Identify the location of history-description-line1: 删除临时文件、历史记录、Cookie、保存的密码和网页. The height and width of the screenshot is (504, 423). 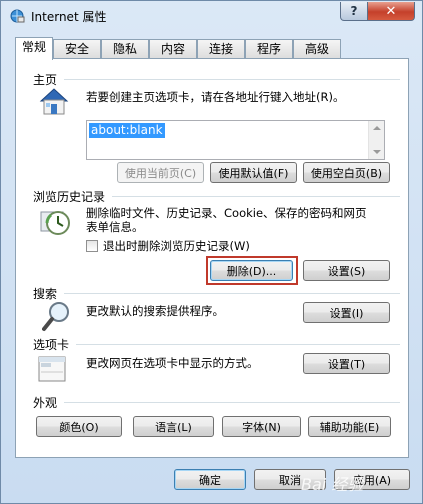
(226, 213).